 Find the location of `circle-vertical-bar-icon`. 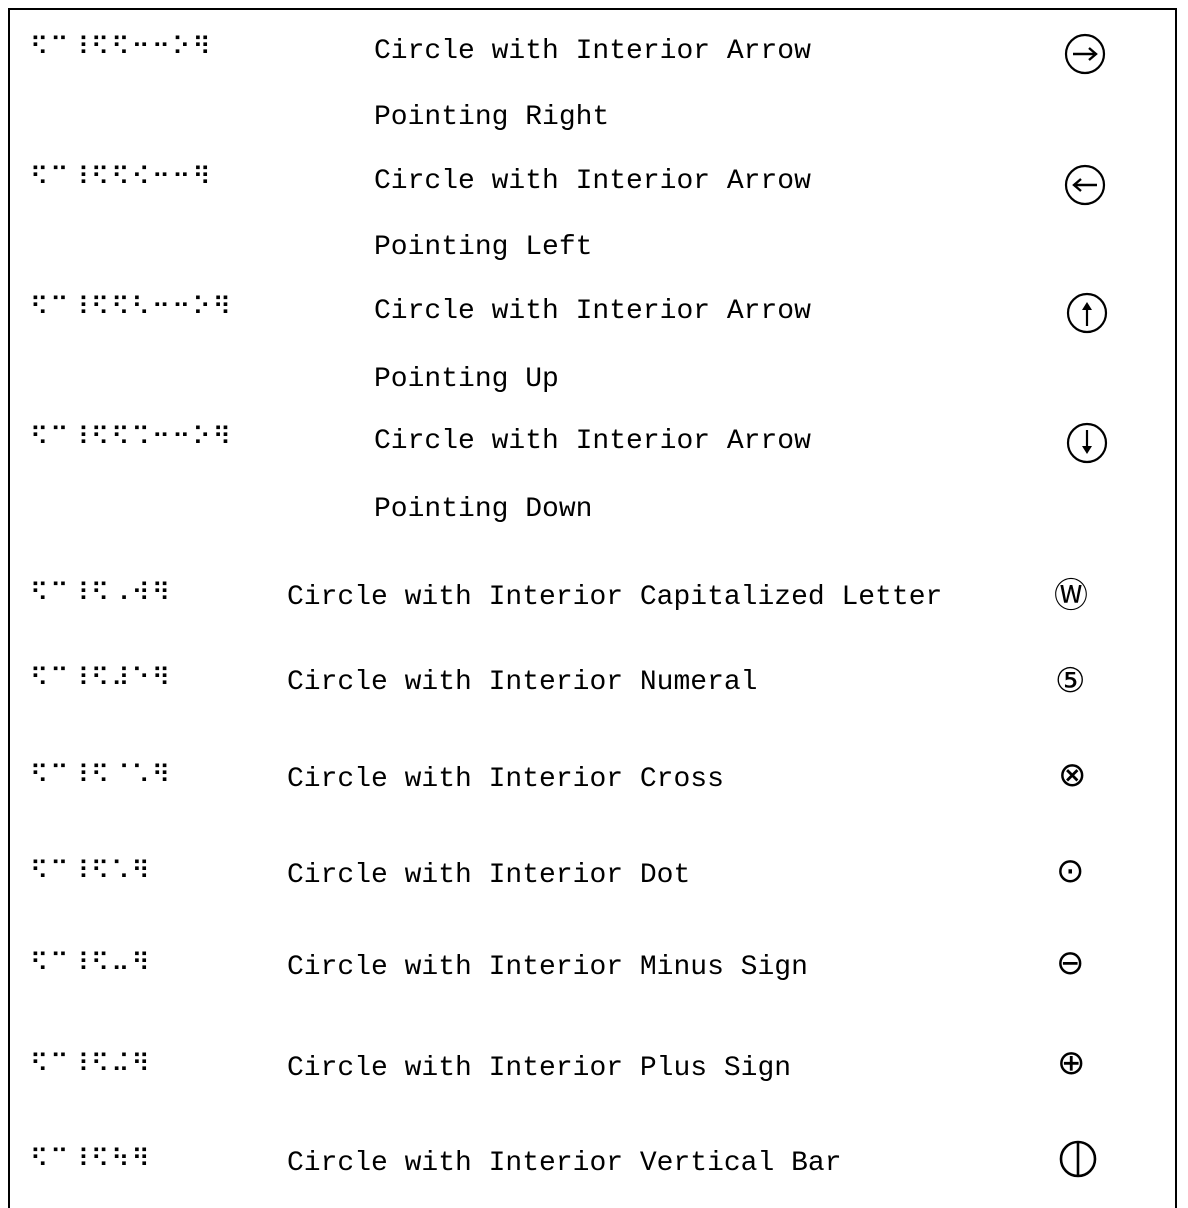

circle-vertical-bar-icon is located at coordinates (1078, 1159).